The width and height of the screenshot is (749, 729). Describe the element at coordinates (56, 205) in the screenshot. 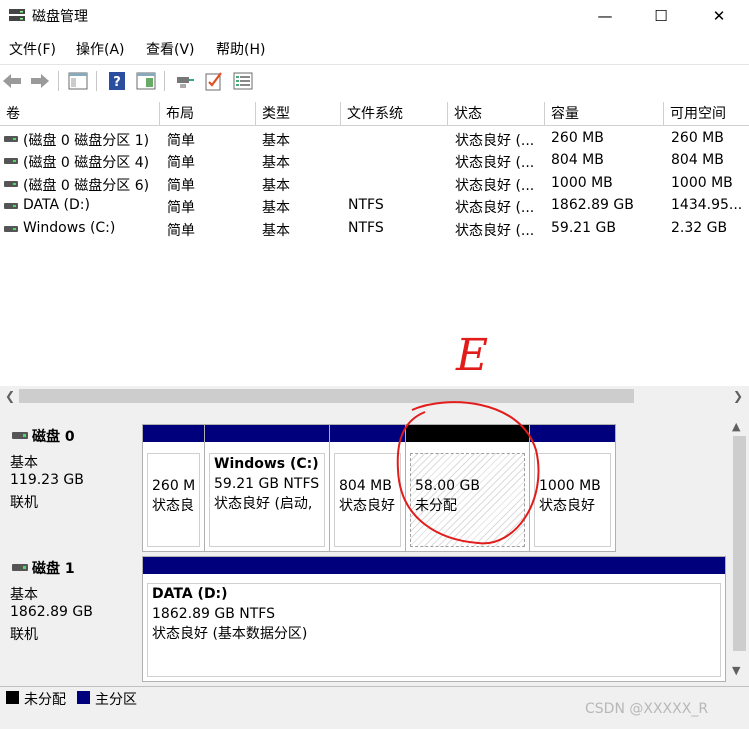

I see `cell-volume: DATA (D:)` at that location.